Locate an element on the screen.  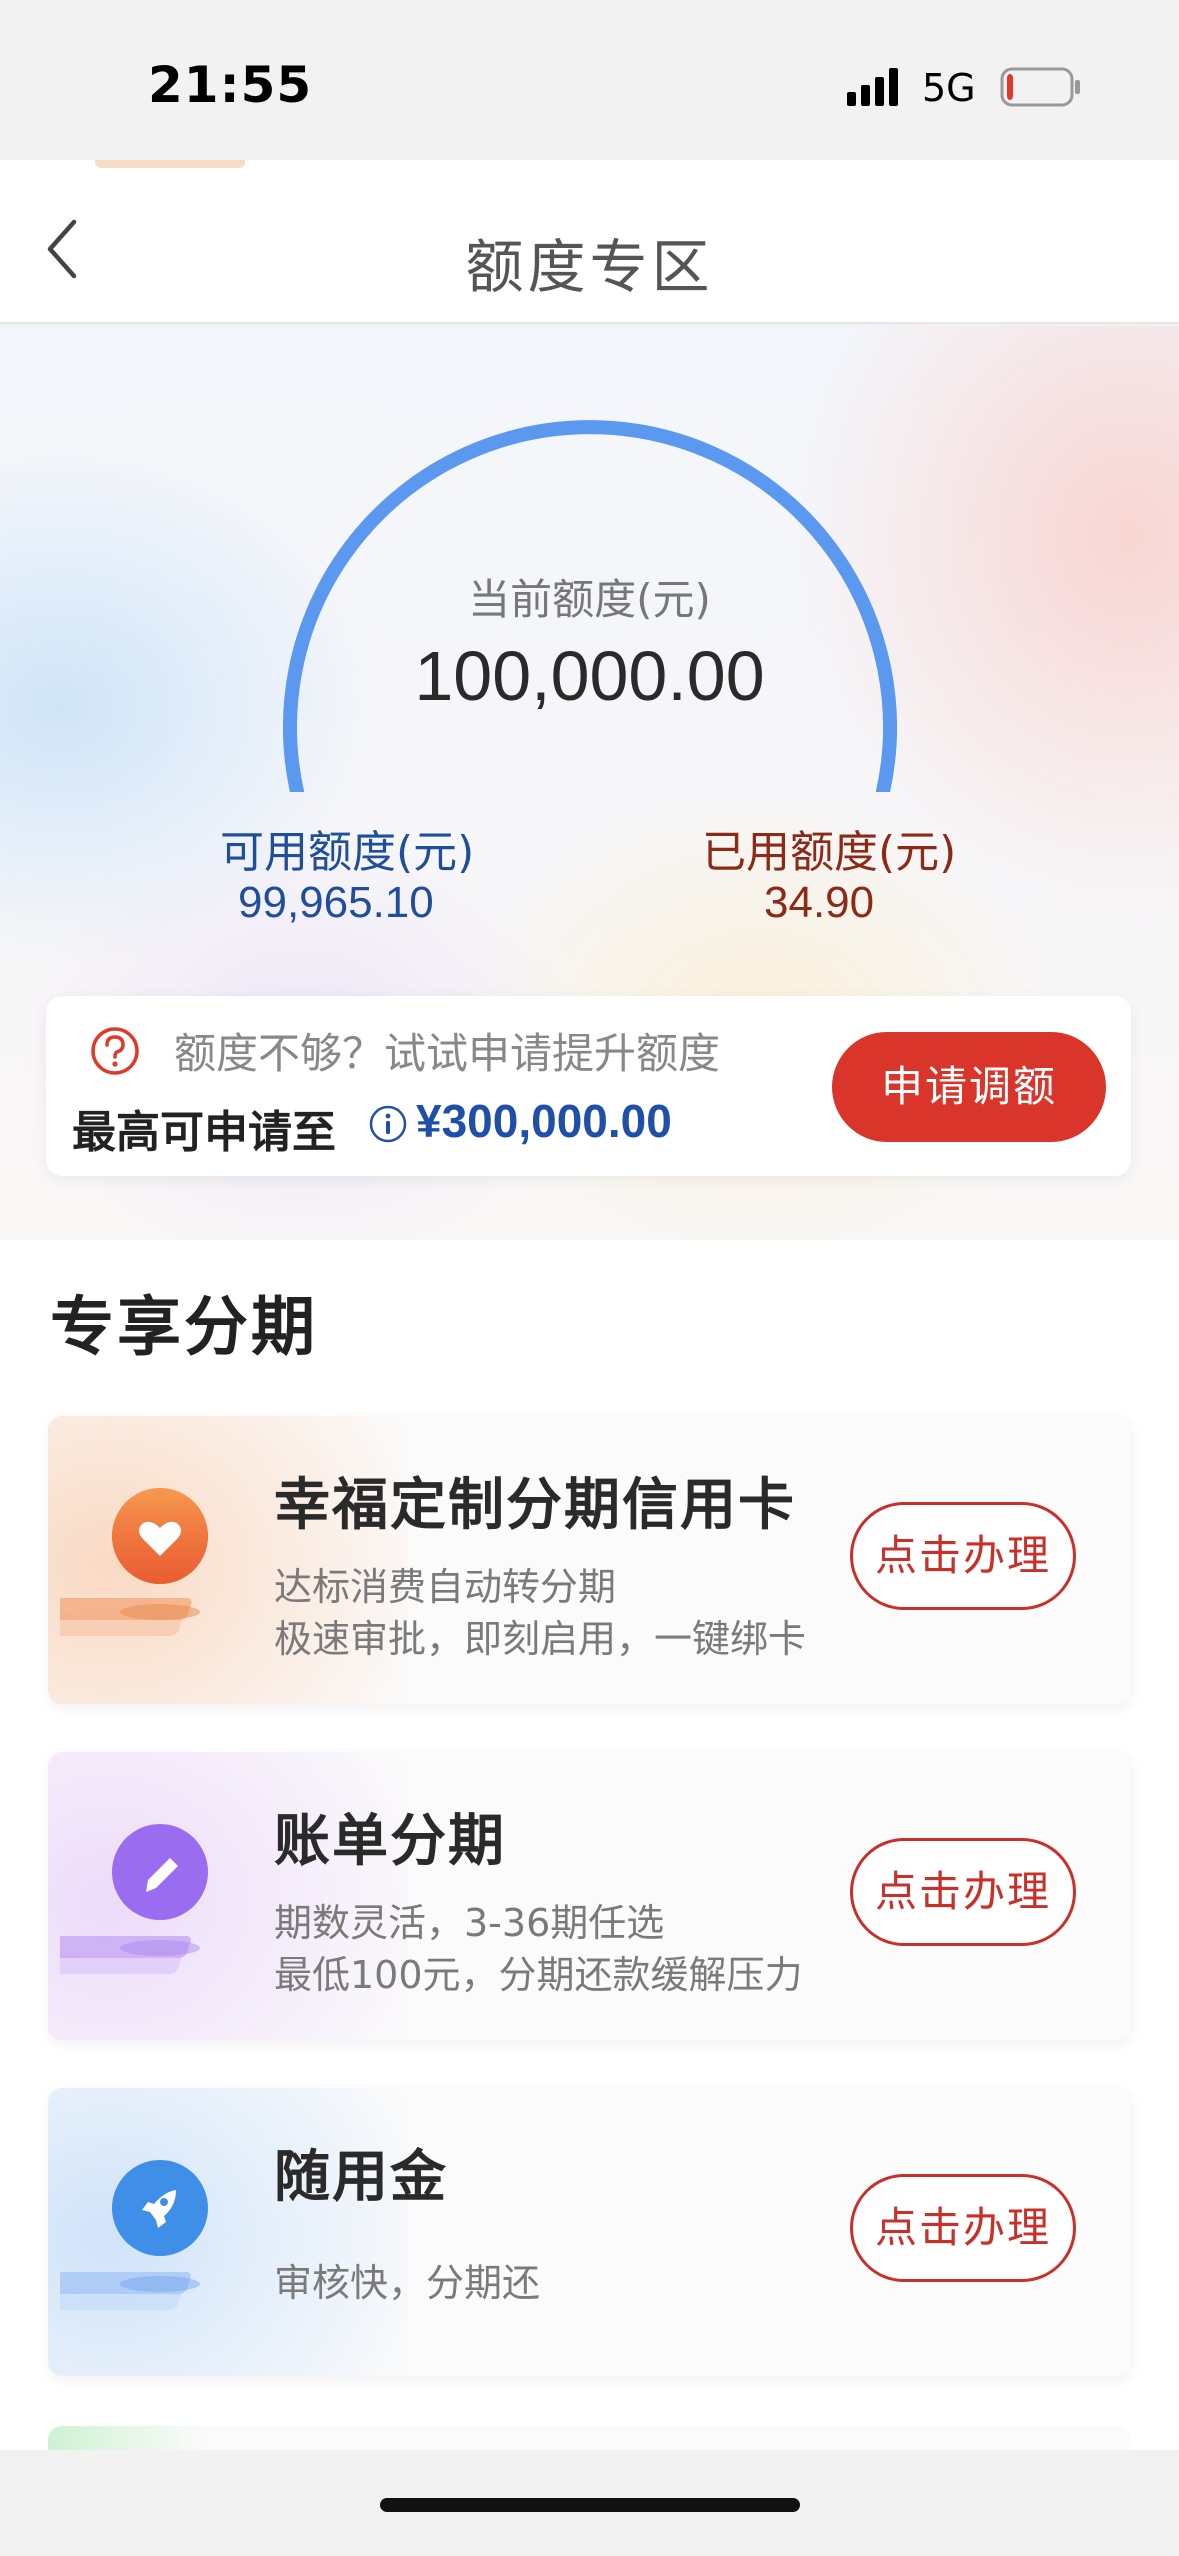
product-title: 随用金 is located at coordinates (361, 2177).